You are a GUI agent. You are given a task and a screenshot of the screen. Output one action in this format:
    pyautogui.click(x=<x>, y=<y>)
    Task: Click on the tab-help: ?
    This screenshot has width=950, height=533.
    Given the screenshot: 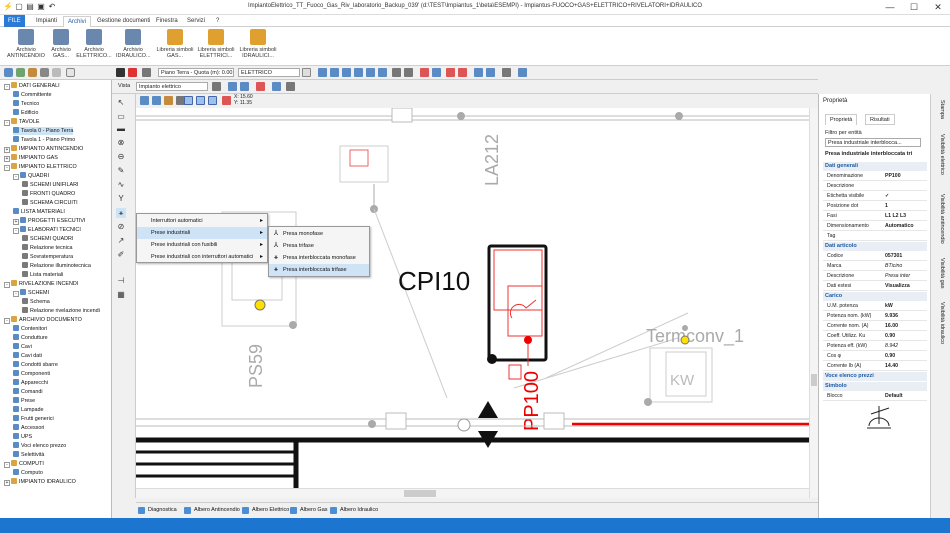 What is the action you would take?
    pyautogui.click(x=217, y=21)
    